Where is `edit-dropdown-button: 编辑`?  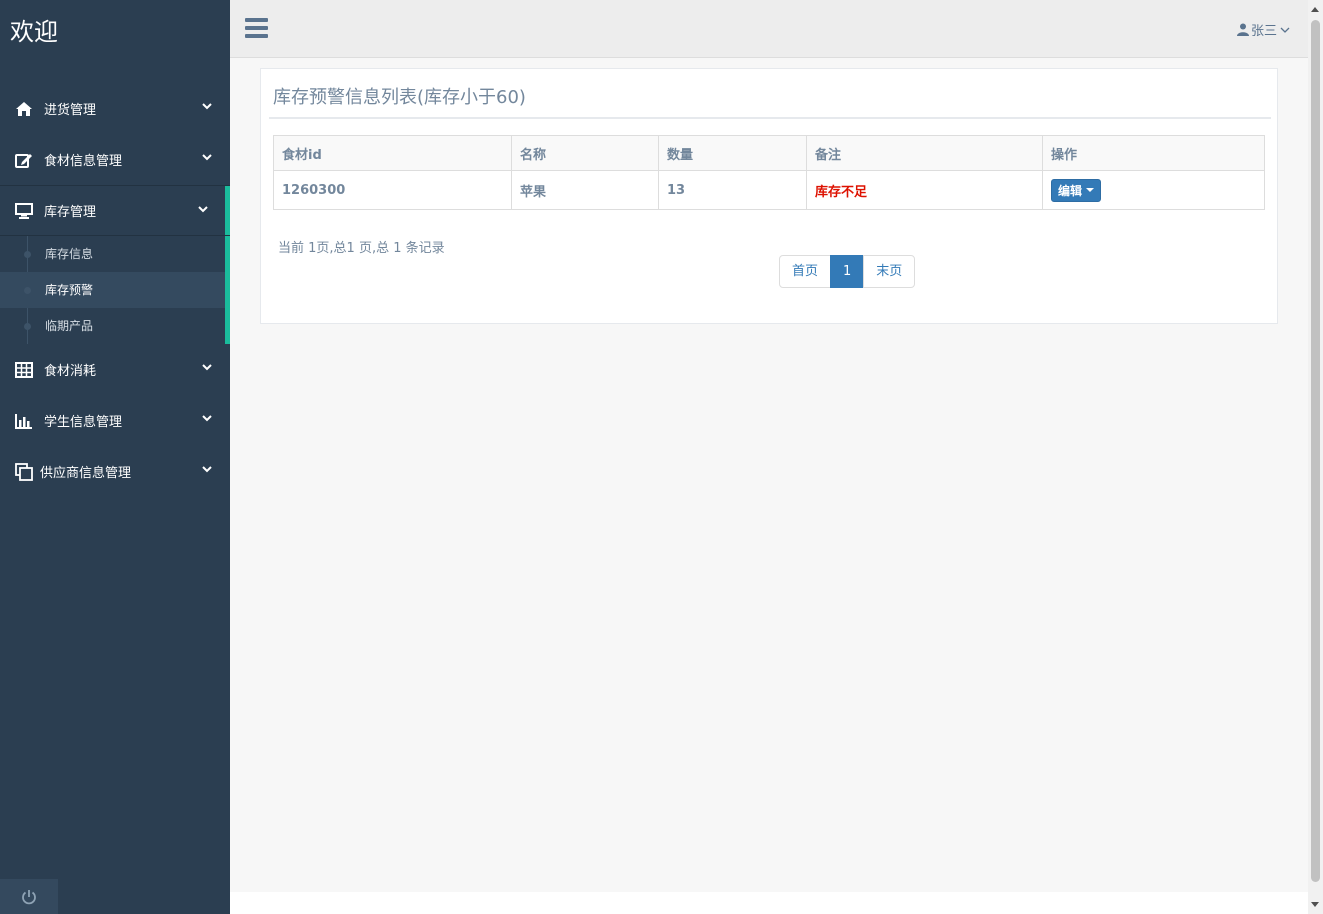 edit-dropdown-button: 编辑 is located at coordinates (1076, 190).